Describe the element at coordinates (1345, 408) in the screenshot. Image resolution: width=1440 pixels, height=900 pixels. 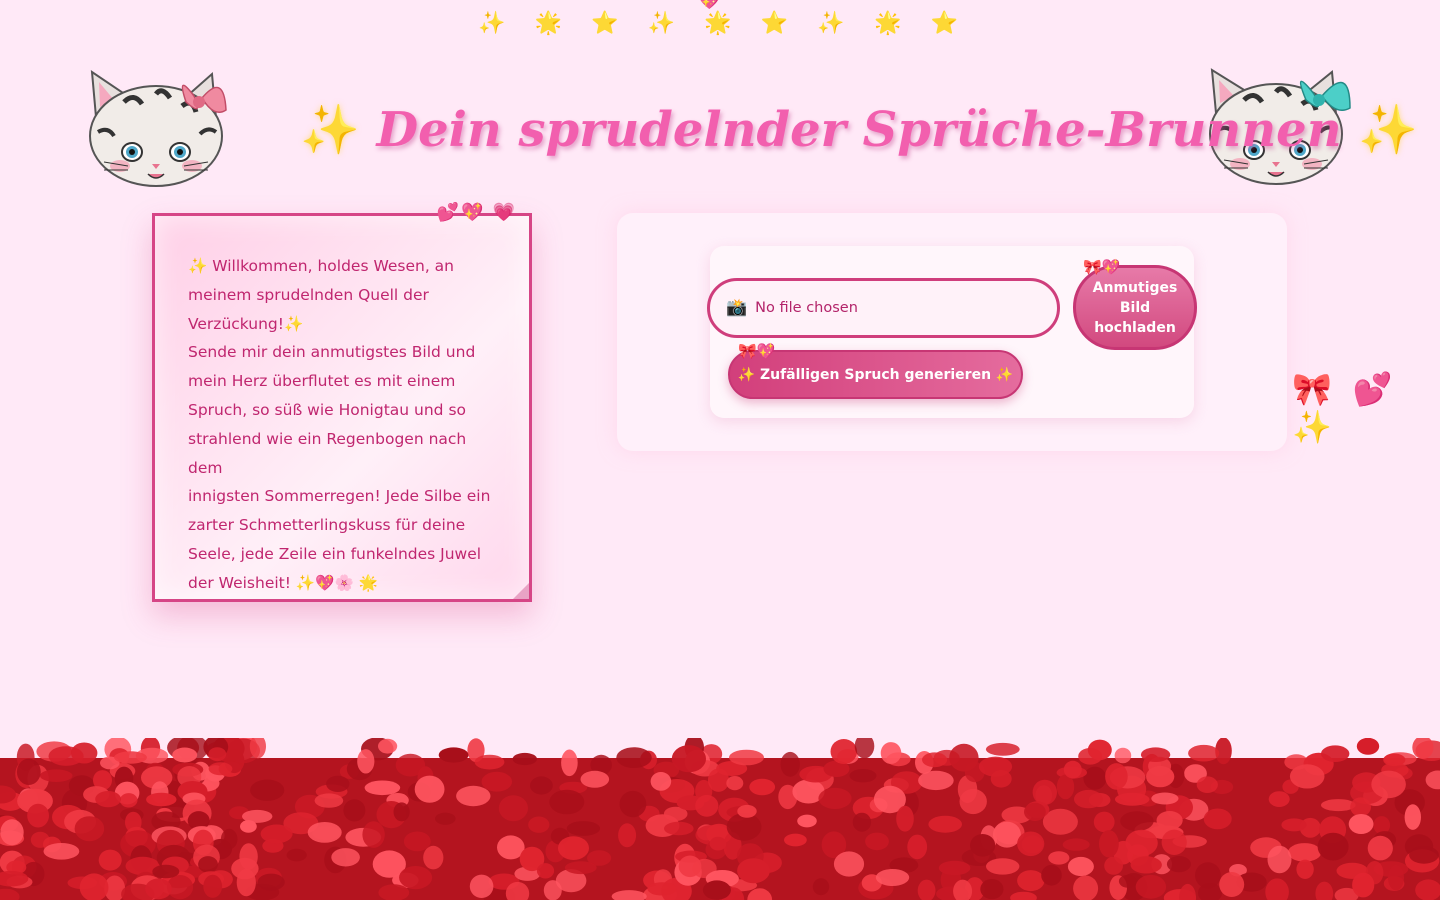
I see `bow-hearts-sparkle-decoration: 🎀 💕 ✨` at that location.